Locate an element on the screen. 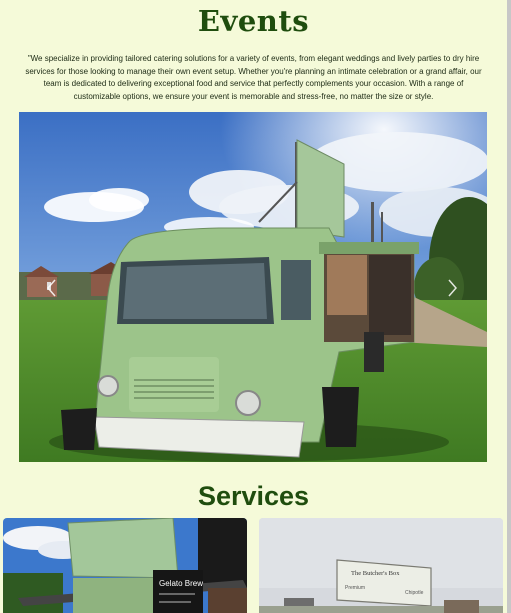 This screenshot has height=613, width=511. sign-left-text: Premium is located at coordinates (355, 588).